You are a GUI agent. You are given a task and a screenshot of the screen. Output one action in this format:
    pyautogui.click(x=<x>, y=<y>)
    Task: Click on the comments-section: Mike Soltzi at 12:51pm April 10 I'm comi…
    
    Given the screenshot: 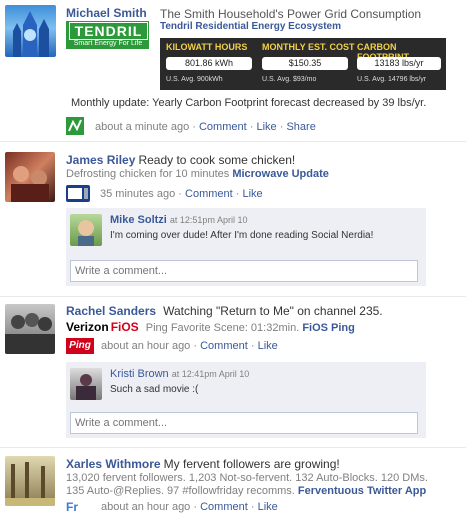 What is the action you would take?
    pyautogui.click(x=246, y=247)
    